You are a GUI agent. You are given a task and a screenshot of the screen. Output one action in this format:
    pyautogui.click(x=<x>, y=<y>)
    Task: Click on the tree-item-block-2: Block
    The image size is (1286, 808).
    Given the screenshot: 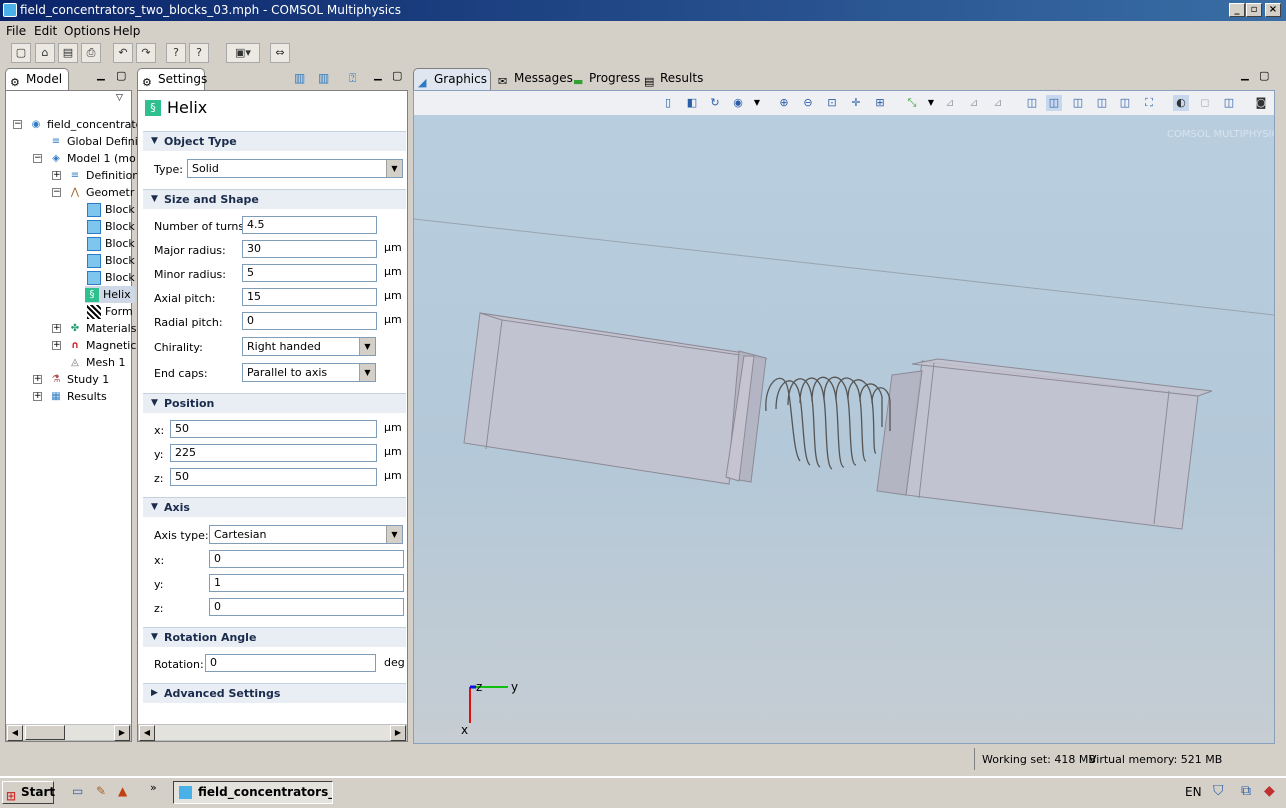 What is the action you would take?
    pyautogui.click(x=111, y=226)
    